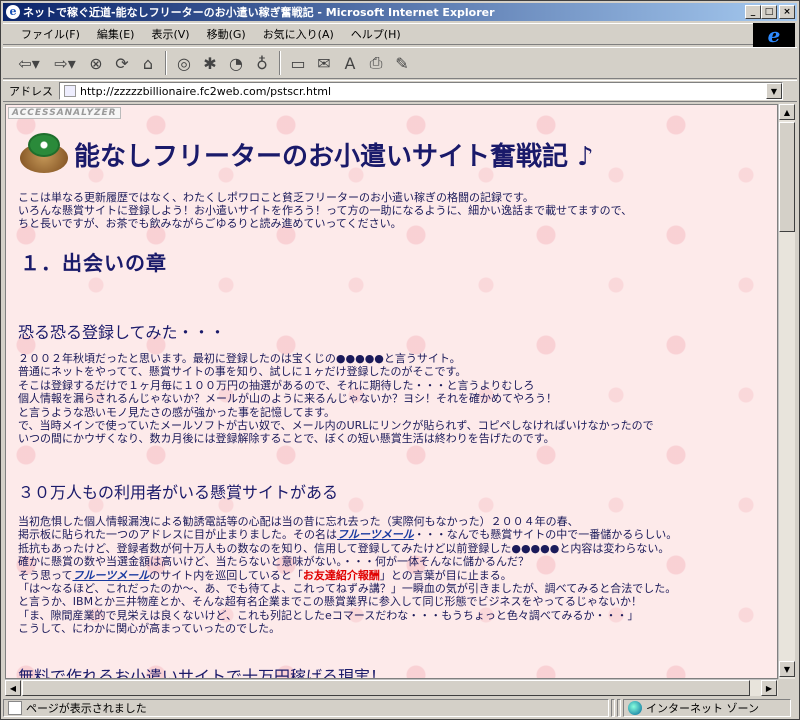 The image size is (800, 720). Describe the element at coordinates (86, 708) in the screenshot. I see `status-text: ページが表示されました` at that location.